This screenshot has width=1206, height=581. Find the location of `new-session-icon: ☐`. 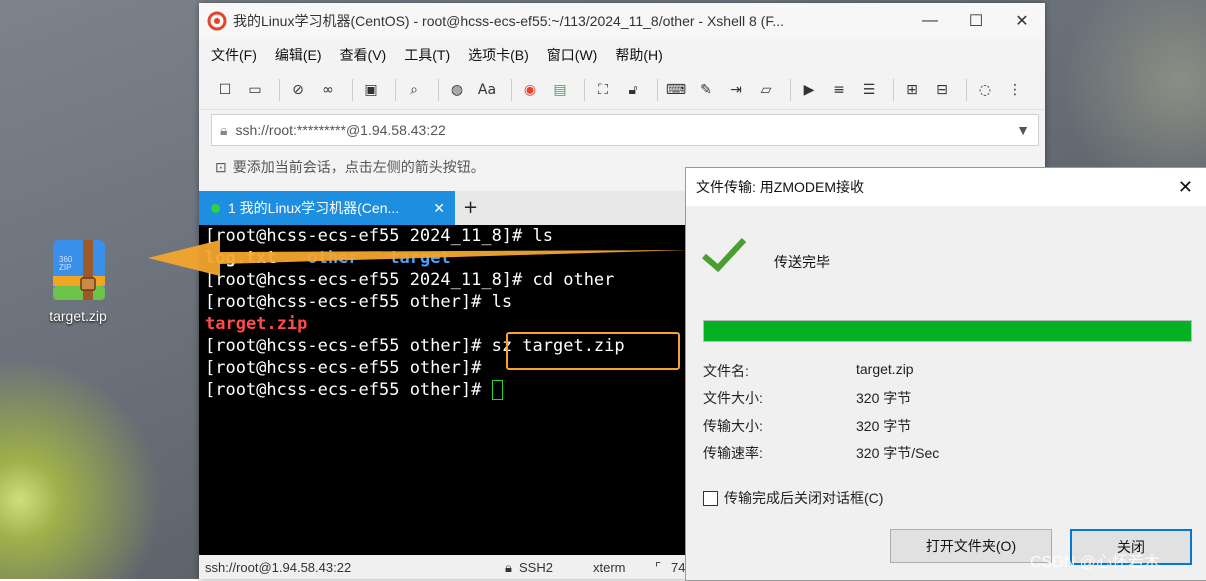

new-session-icon: ☐ is located at coordinates (225, 90).